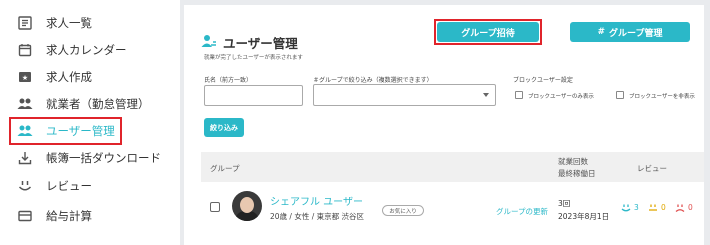 Image resolution: width=710 pixels, height=245 pixels. I want to click on last-work-date: 2023年8月1日, so click(584, 216).